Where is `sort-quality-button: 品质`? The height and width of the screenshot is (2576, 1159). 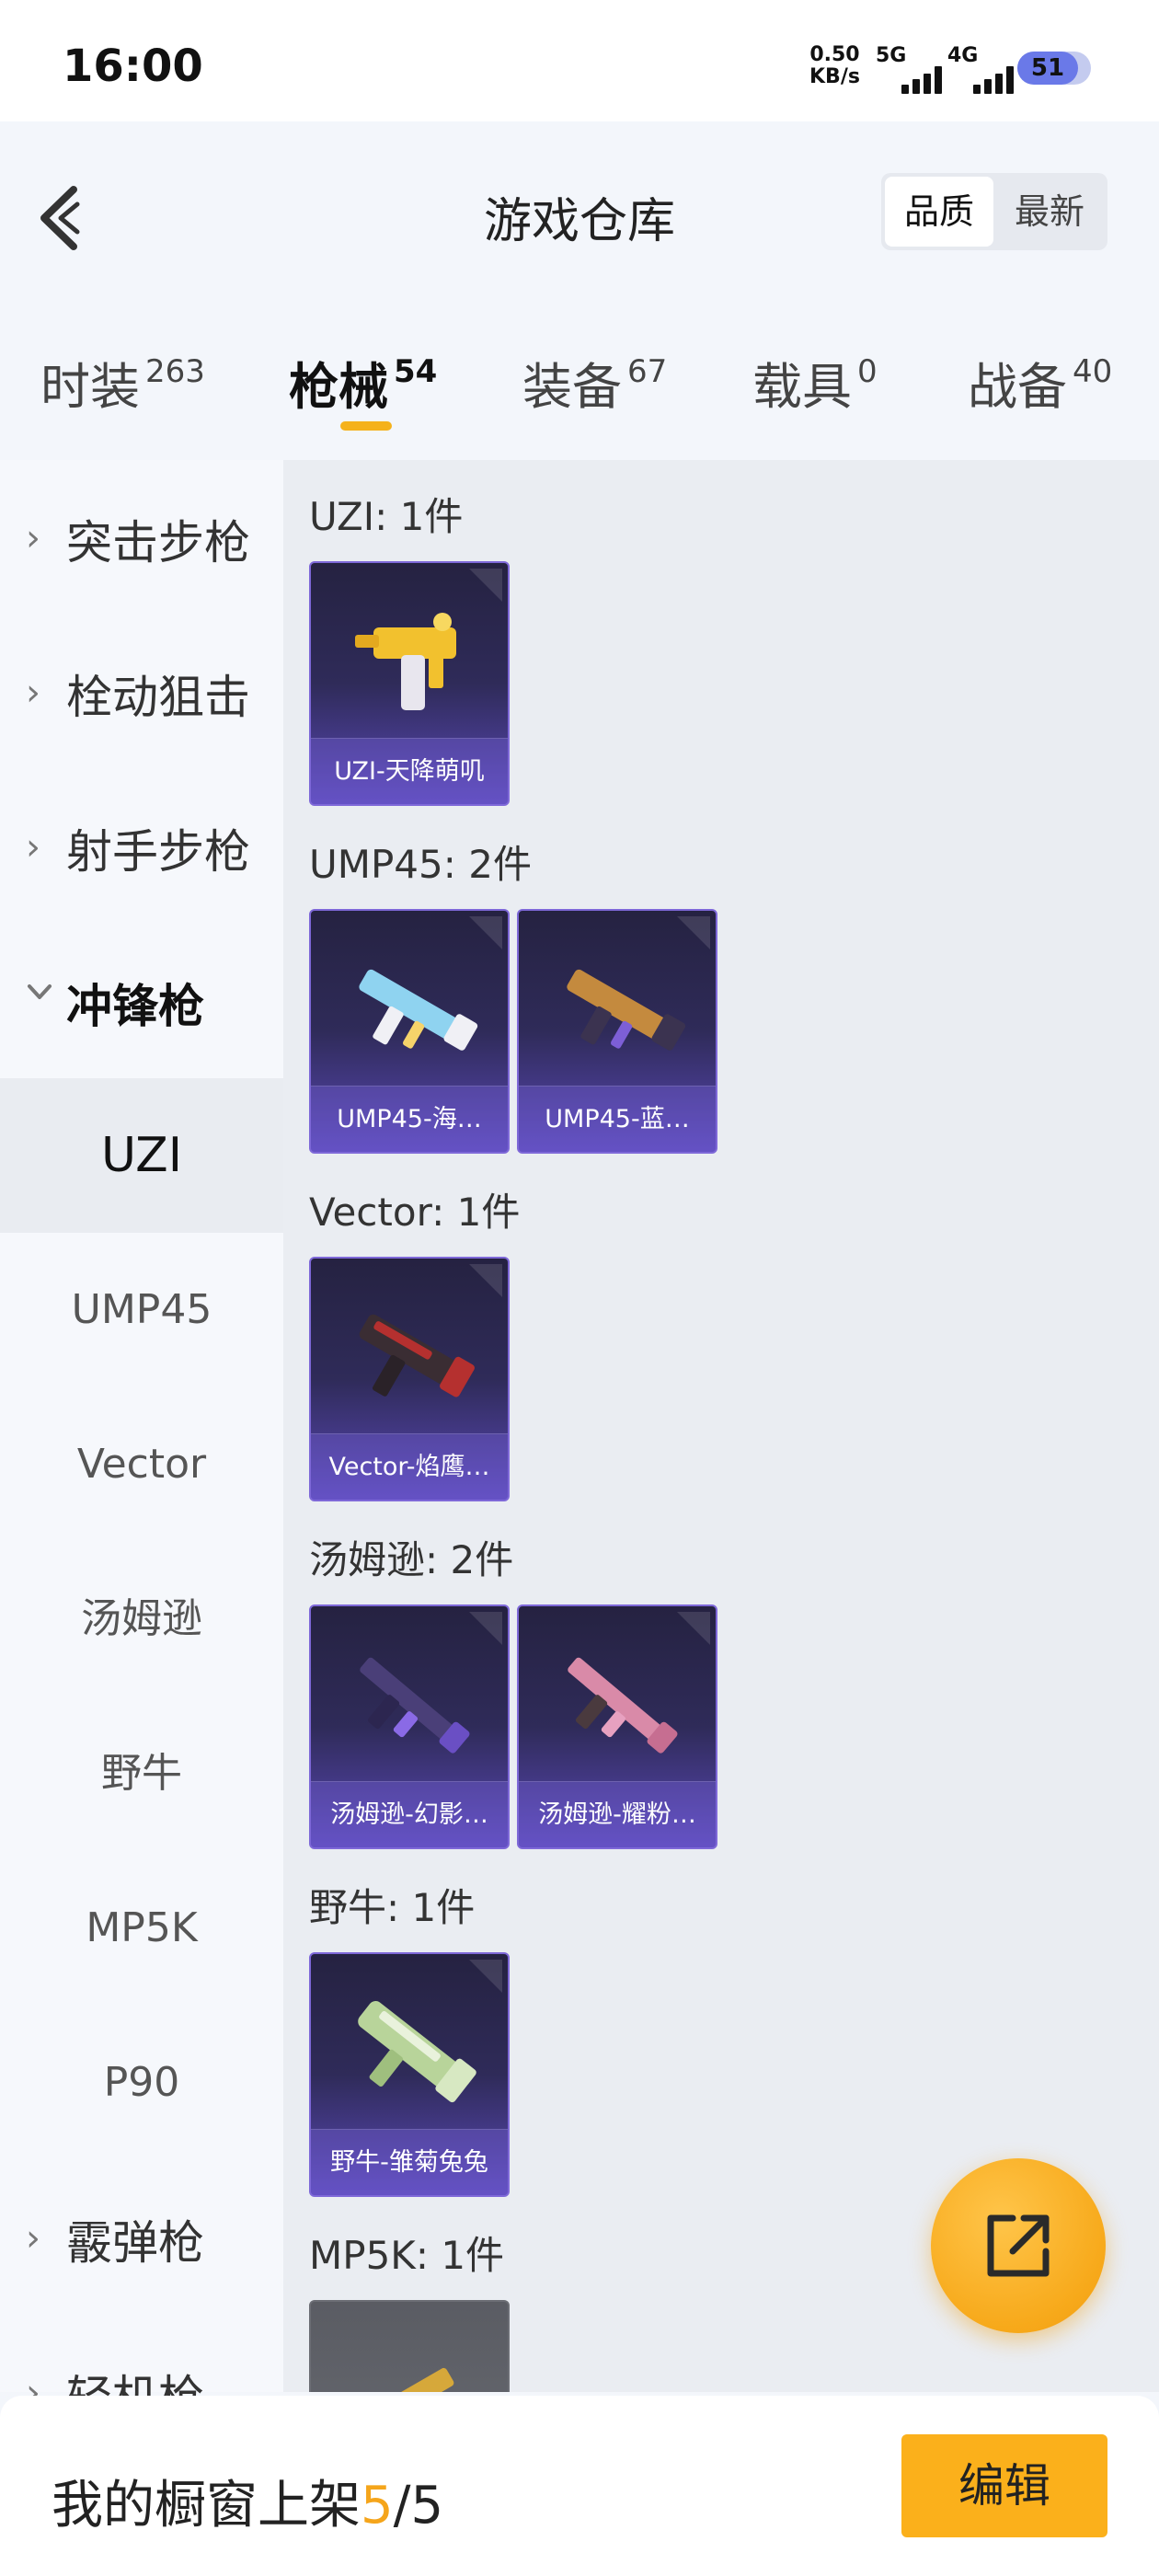
sort-quality-button: 品质 is located at coordinates (939, 212).